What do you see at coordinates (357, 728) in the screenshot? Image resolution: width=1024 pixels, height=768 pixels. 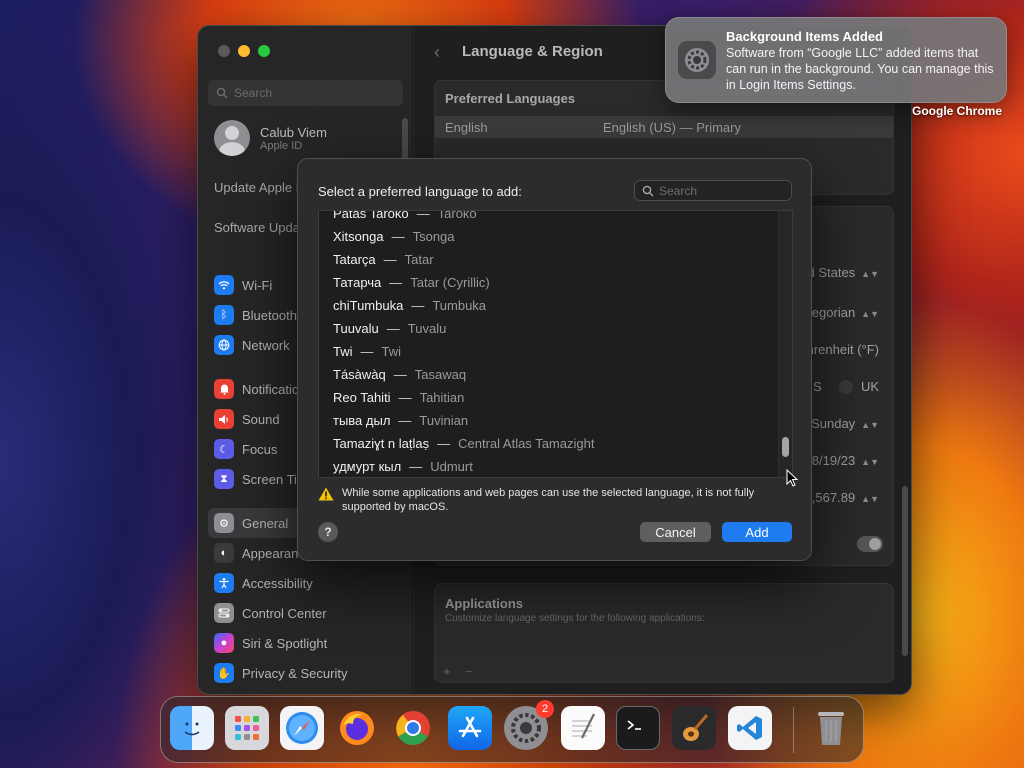 I see `firefox-icon` at bounding box center [357, 728].